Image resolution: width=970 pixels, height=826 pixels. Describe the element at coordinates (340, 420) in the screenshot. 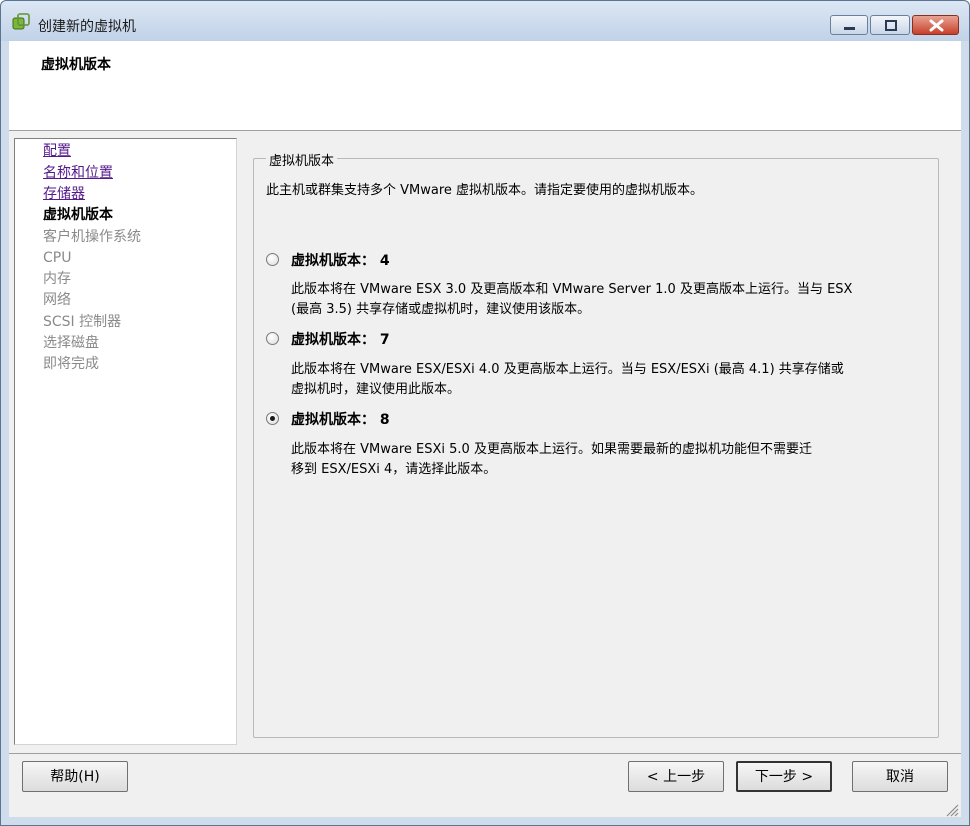

I see `option-label: 虚拟机版本： 8` at that location.